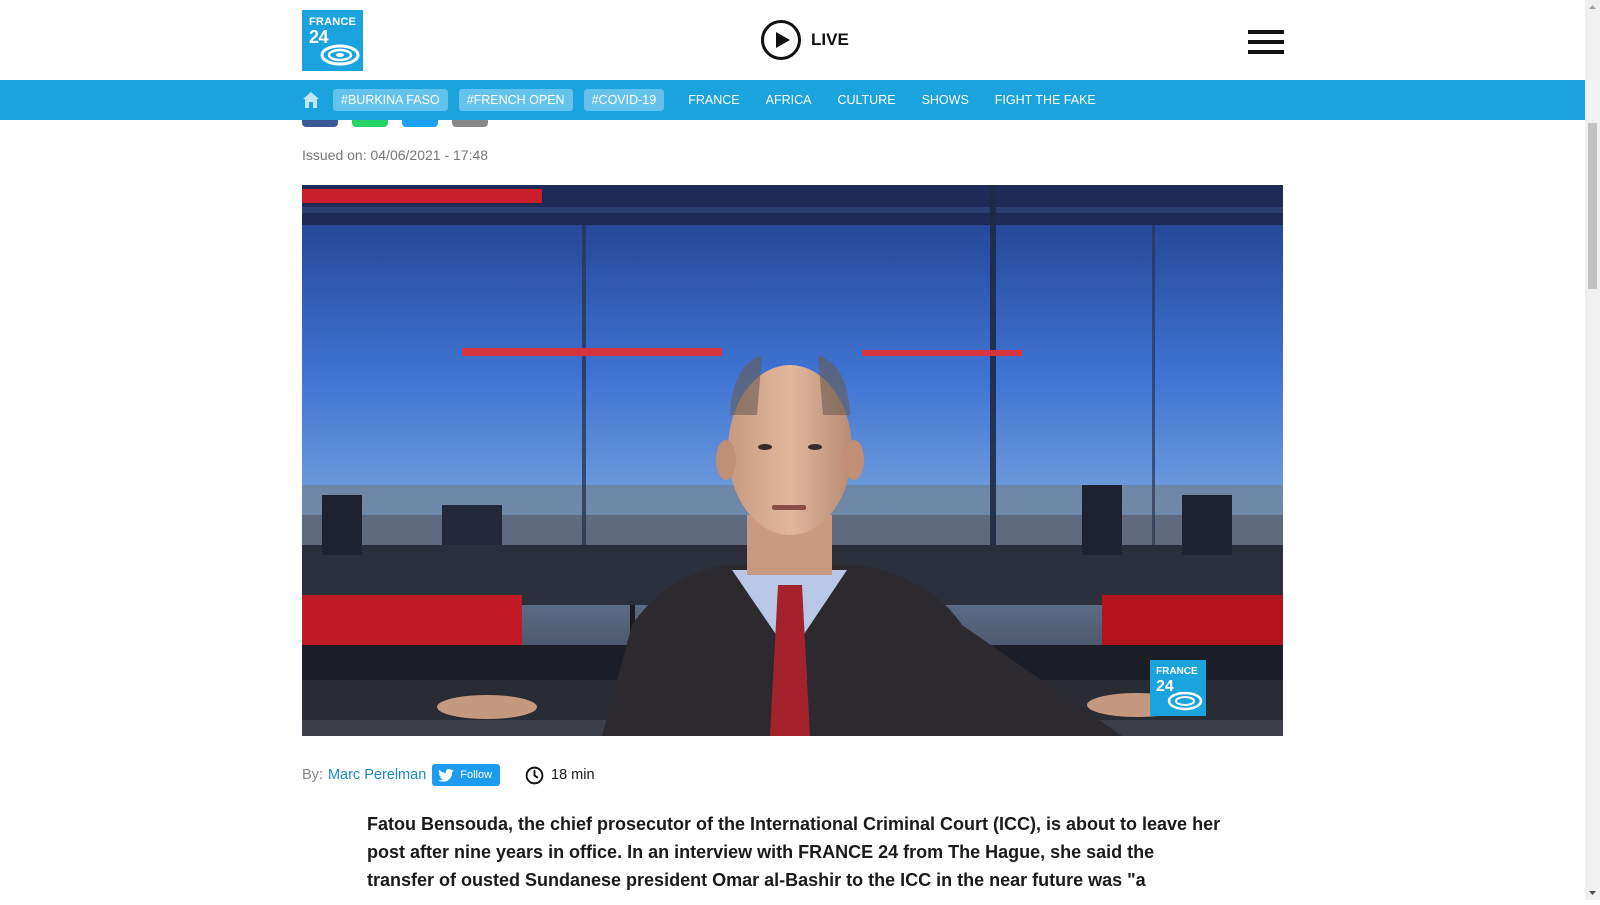 This screenshot has height=905, width=1600. Describe the element at coordinates (624, 100) in the screenshot. I see `nav-tag-covid-19: #COVID-19` at that location.